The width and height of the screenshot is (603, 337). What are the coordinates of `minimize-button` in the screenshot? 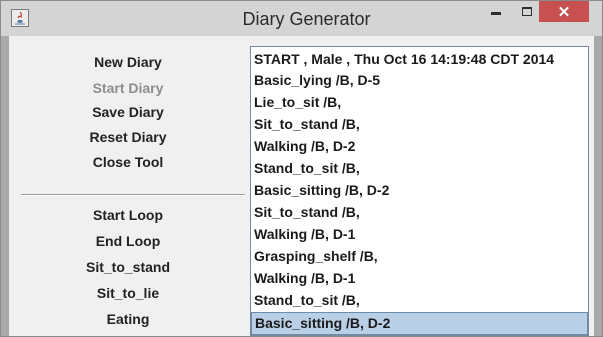 It's located at (495, 11).